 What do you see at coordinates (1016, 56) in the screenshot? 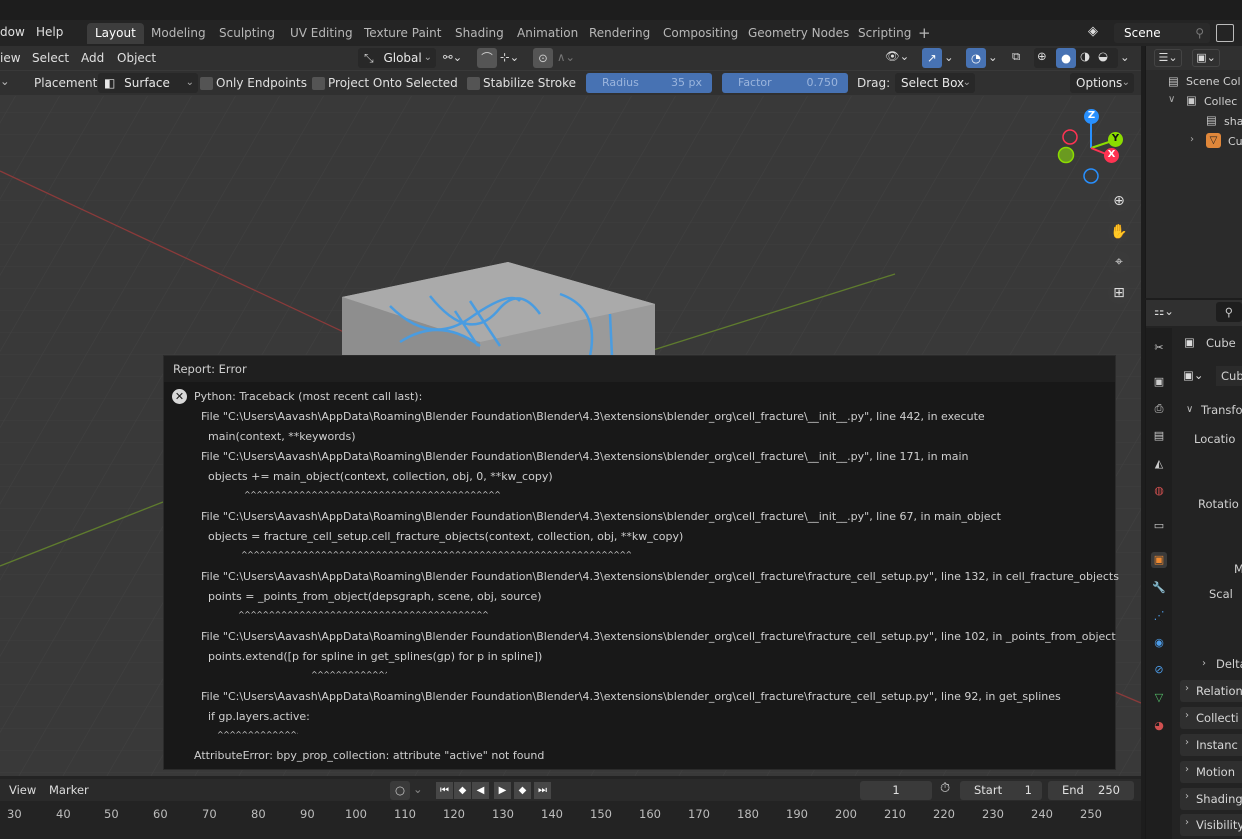
I see `xray-icon: ⧉` at bounding box center [1016, 56].